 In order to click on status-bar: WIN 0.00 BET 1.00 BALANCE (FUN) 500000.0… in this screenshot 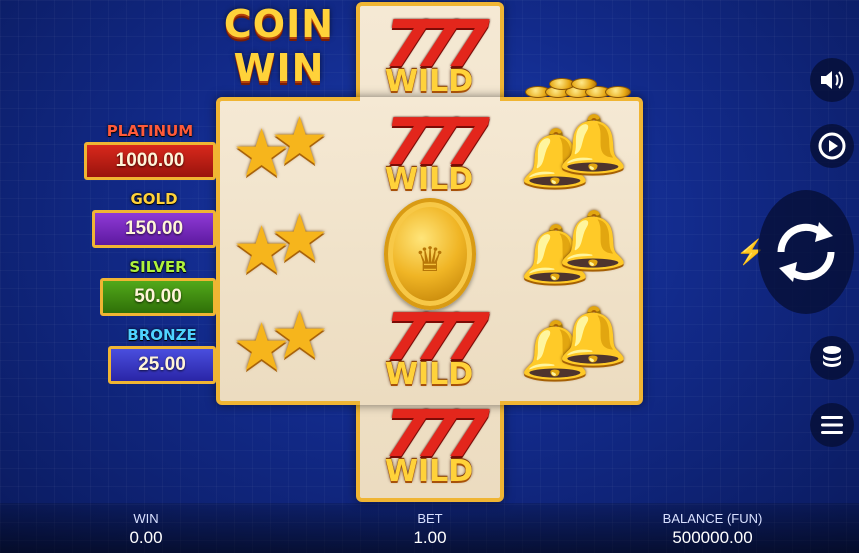, I will do `click(429, 528)`.